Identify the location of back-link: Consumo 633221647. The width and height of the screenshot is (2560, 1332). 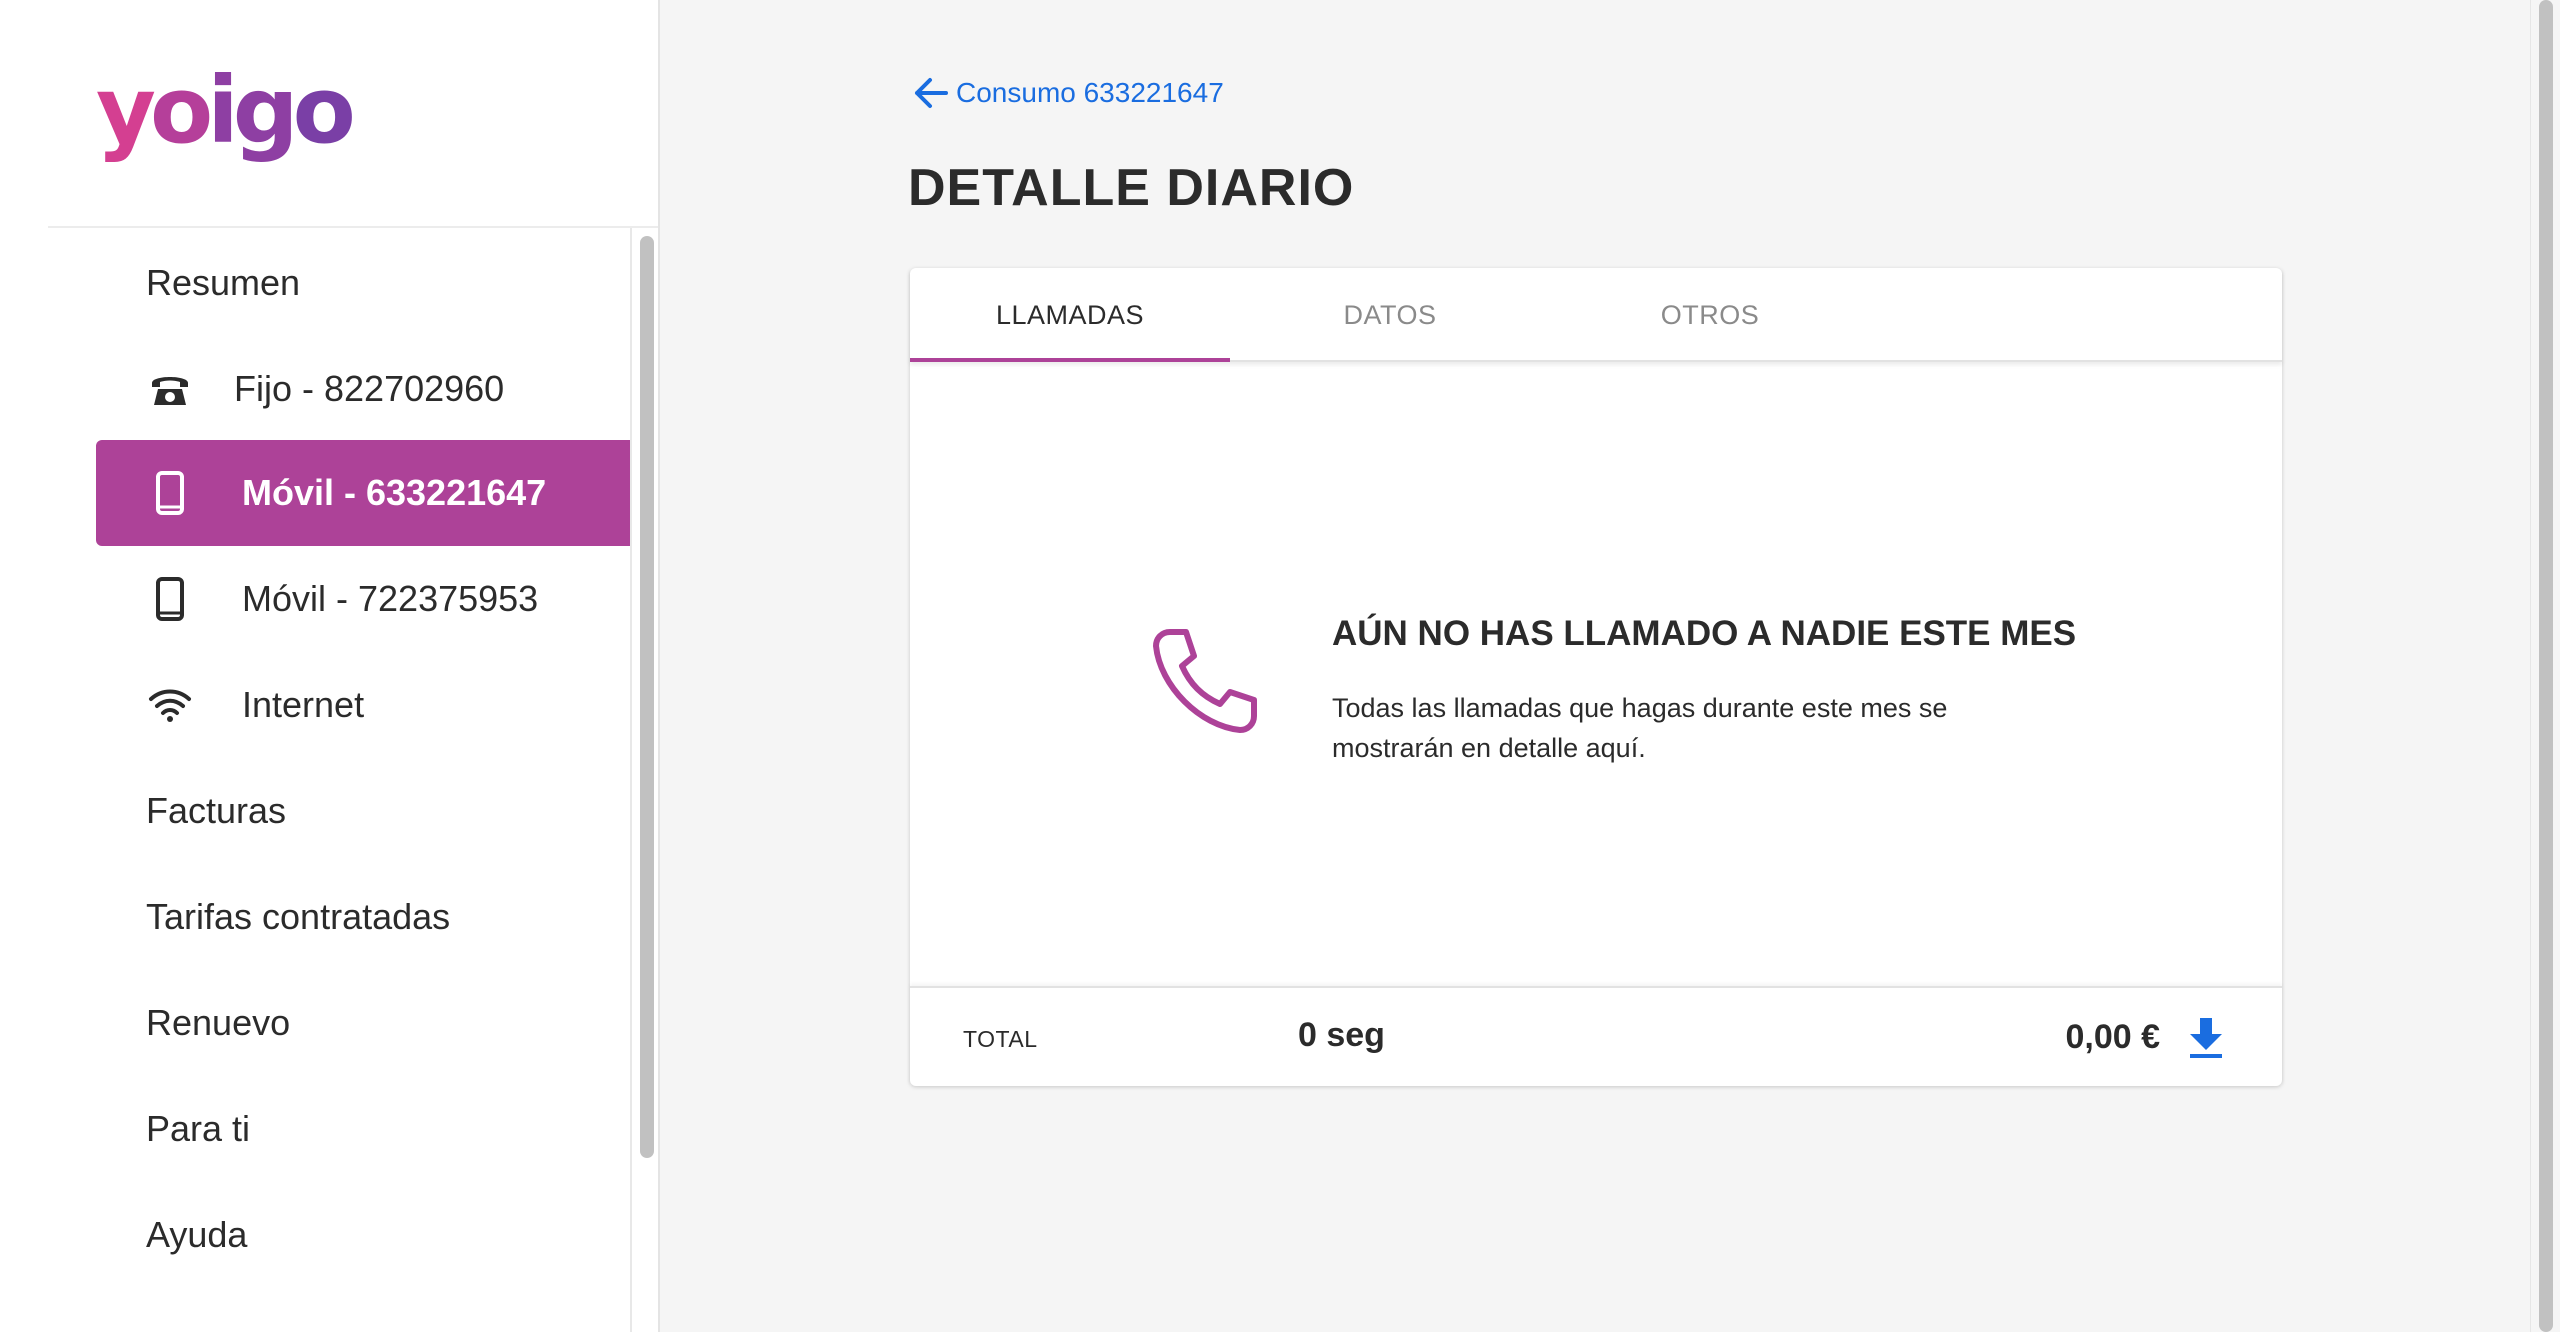
(1068, 93).